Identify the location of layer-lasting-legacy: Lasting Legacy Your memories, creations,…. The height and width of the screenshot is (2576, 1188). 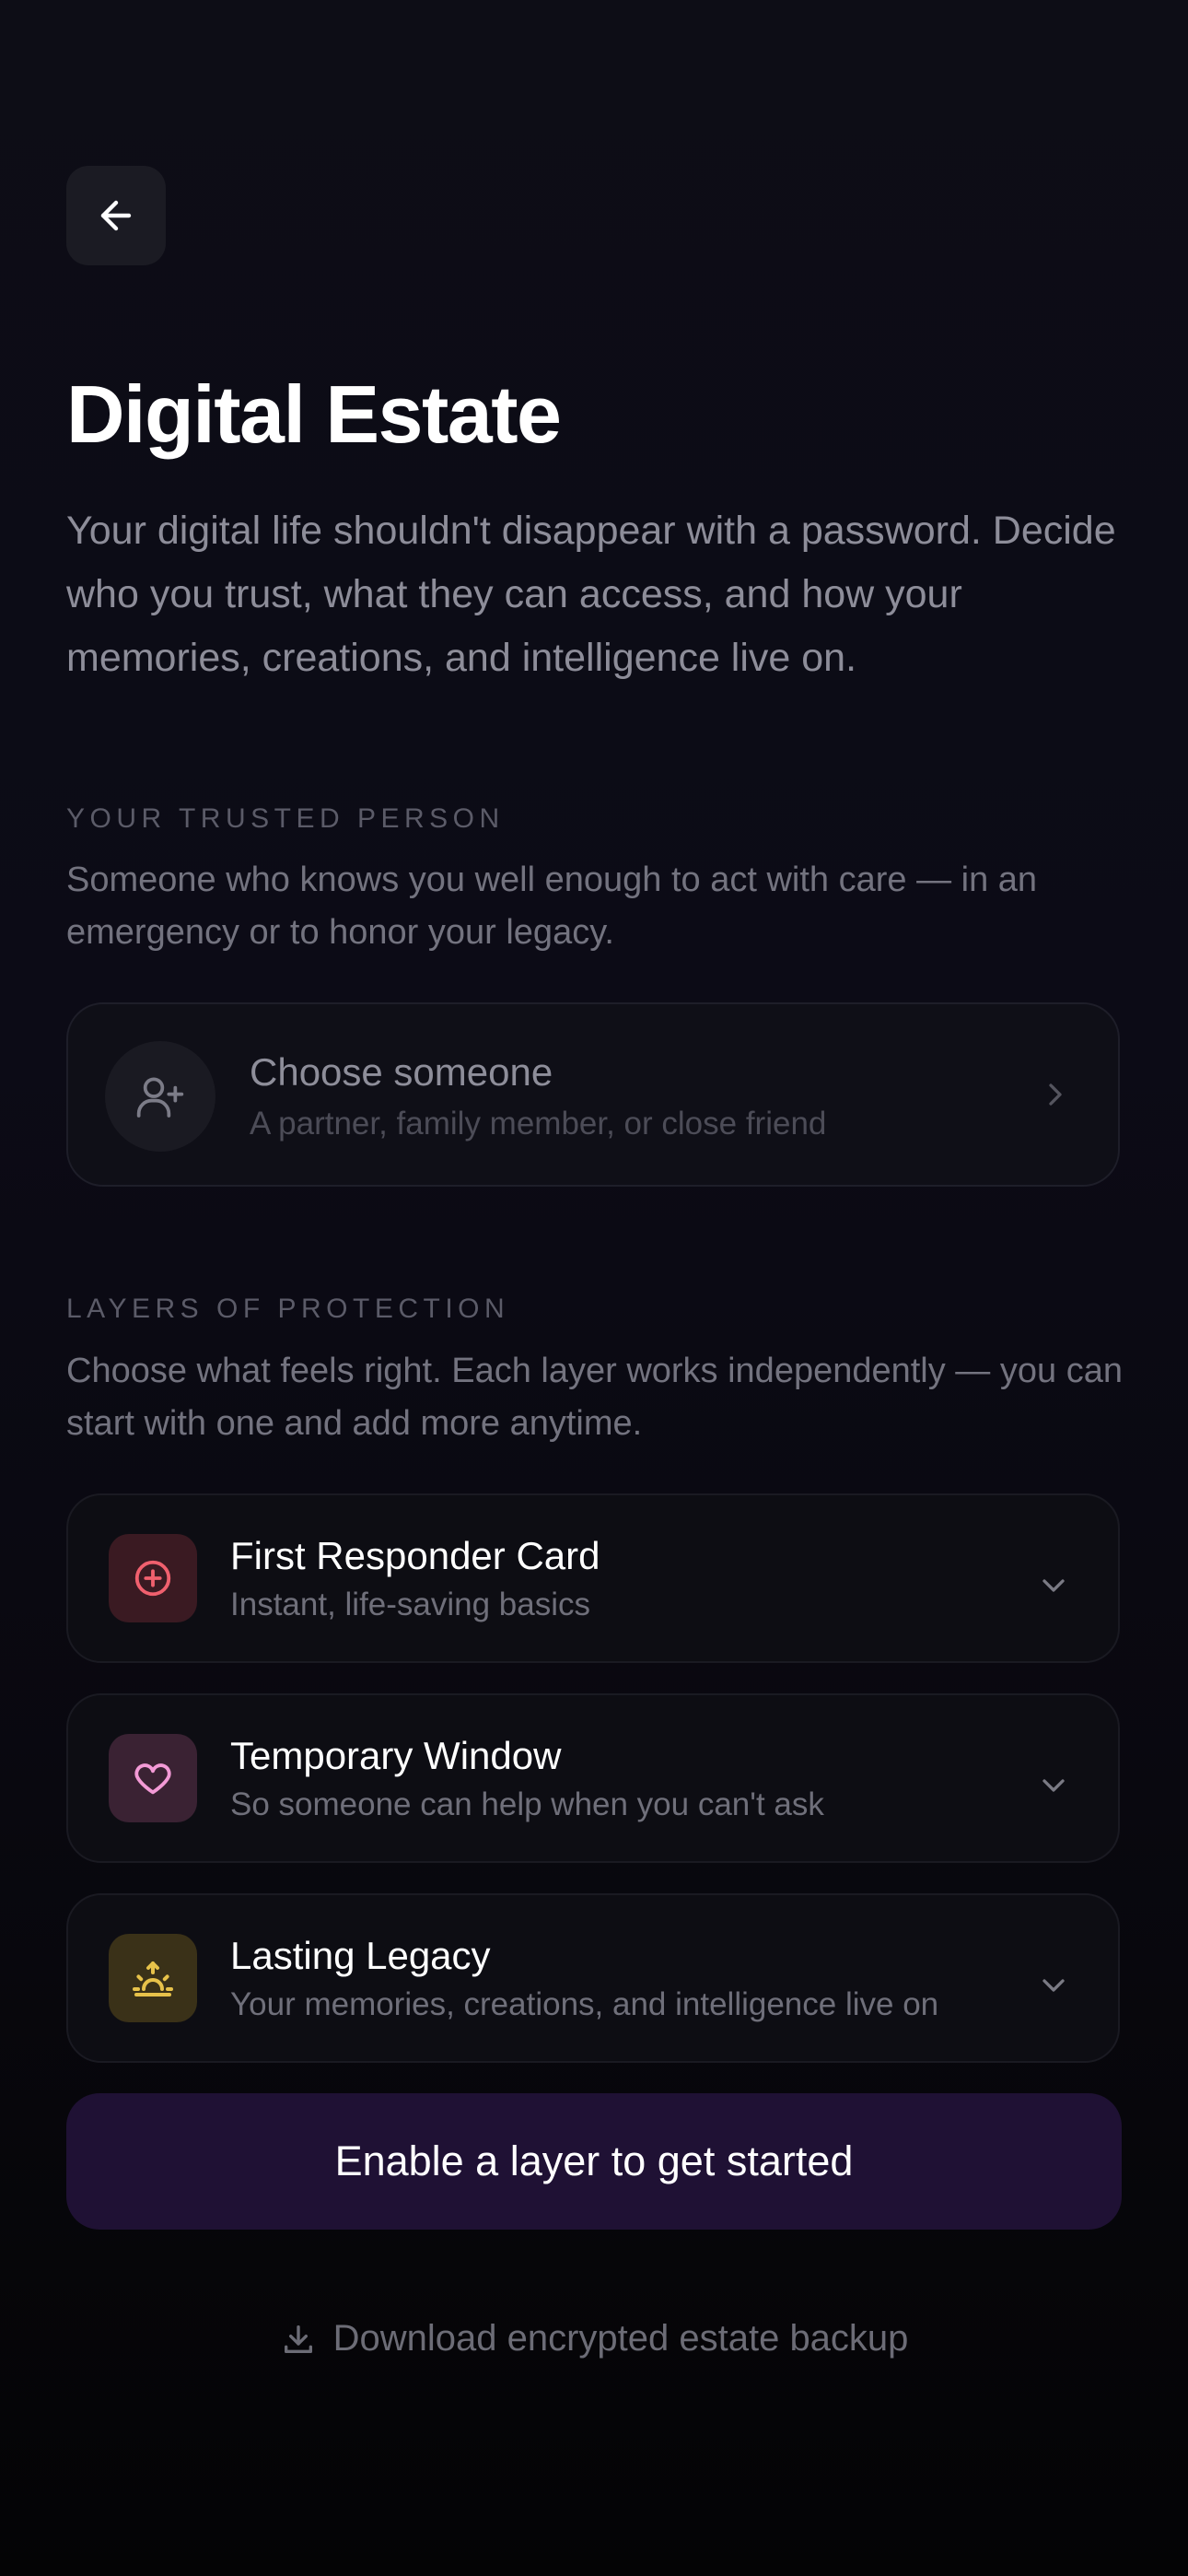
(593, 1978).